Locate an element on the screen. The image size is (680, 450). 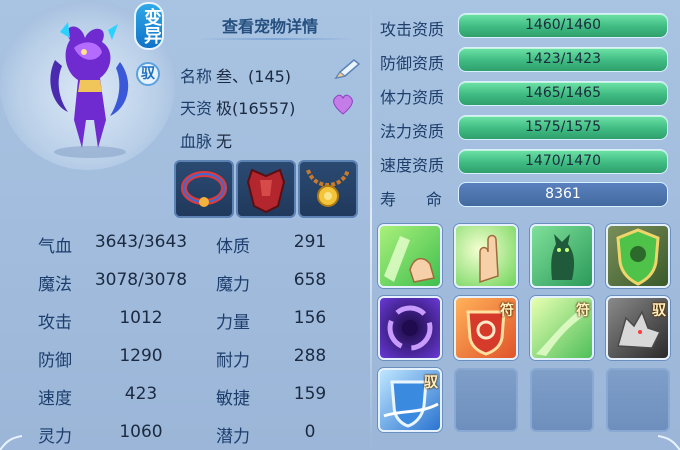
def-value: 1290 is located at coordinates (141, 356).